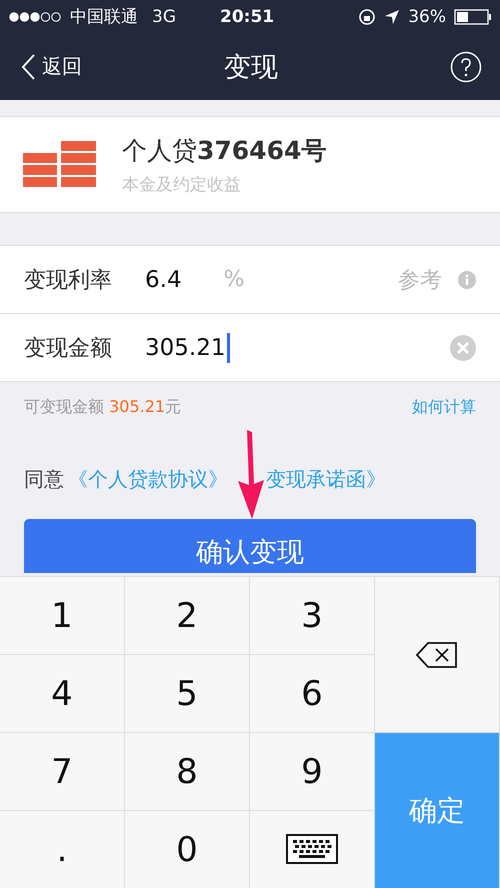  Describe the element at coordinates (312, 615) in the screenshot. I see `number-key: 3` at that location.